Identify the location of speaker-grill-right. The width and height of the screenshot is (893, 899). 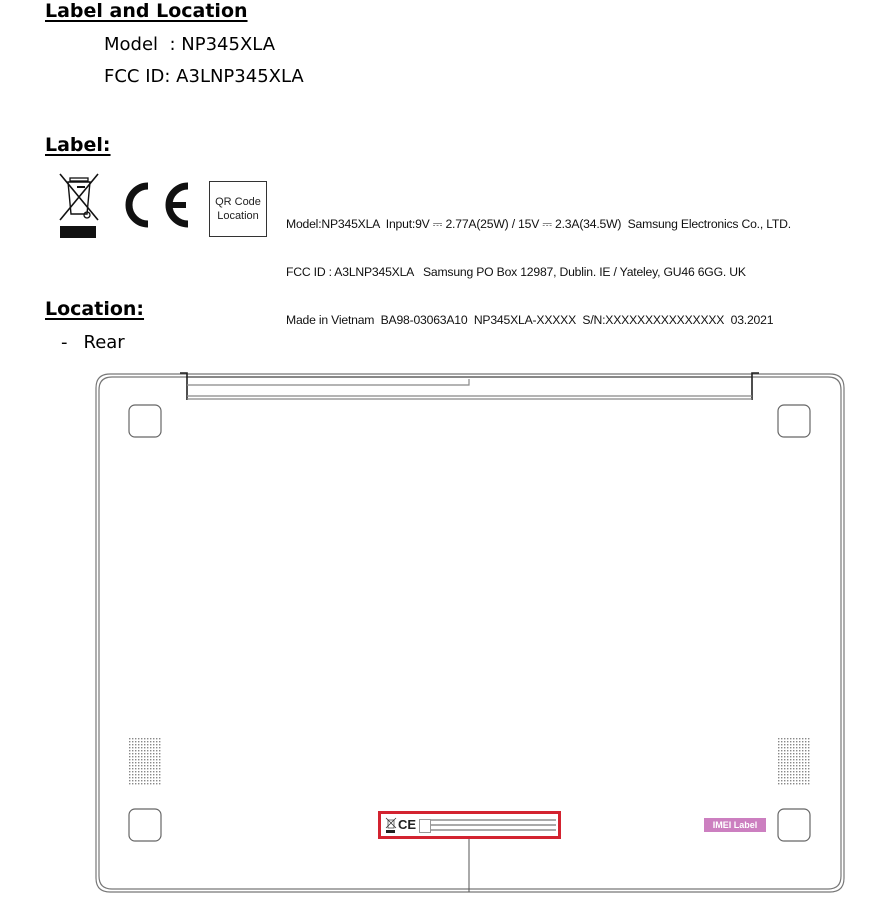
(794, 761).